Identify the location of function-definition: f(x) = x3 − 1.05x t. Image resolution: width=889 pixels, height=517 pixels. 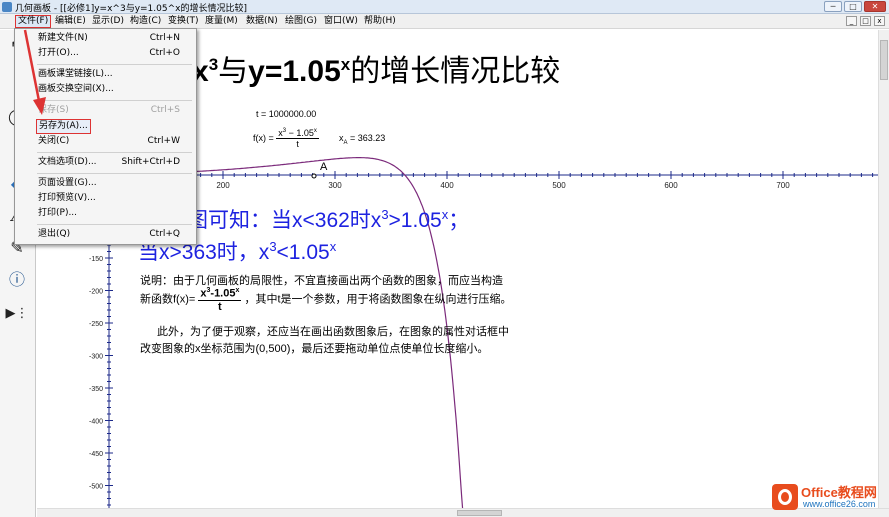
(286, 138).